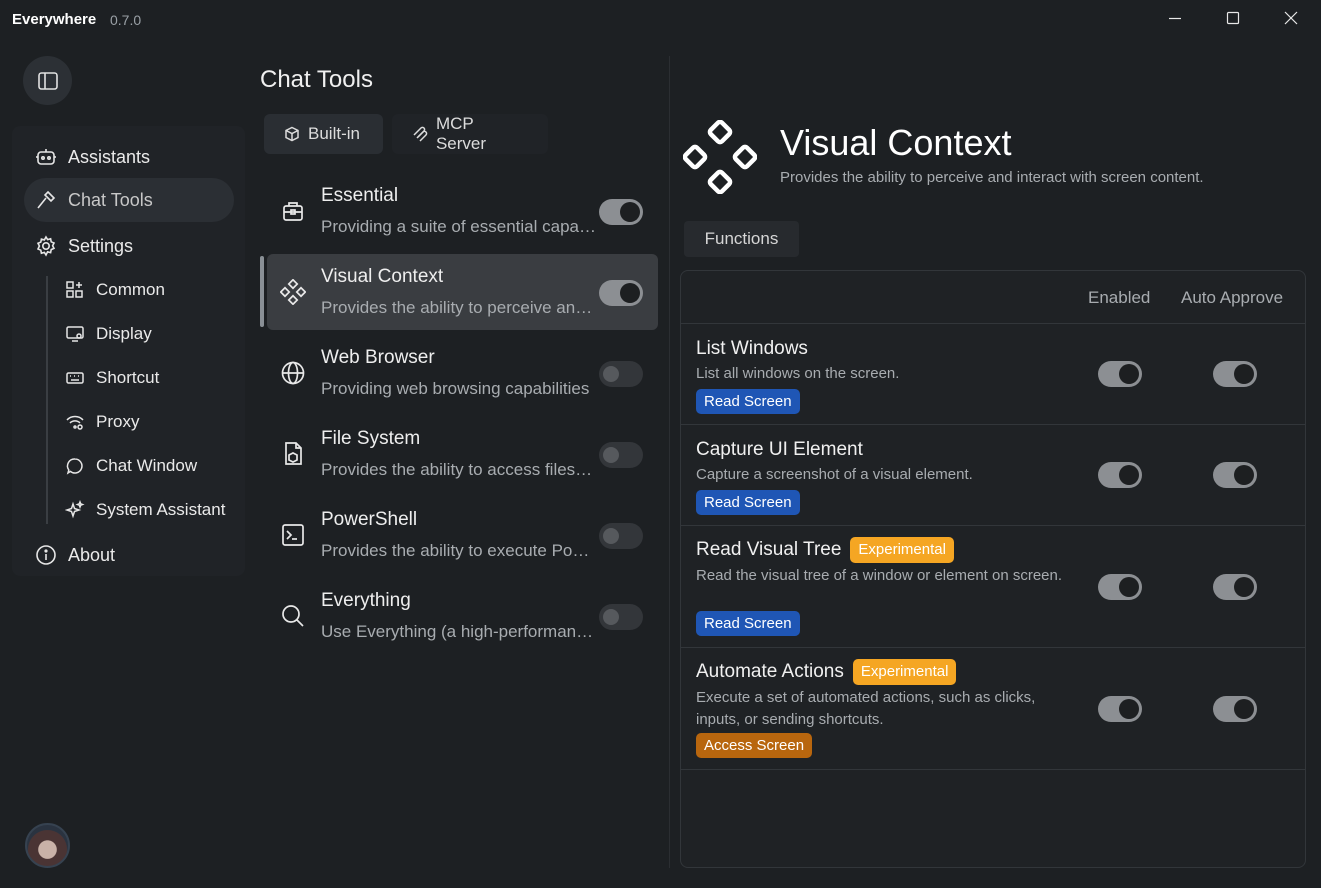 The width and height of the screenshot is (1321, 888). Describe the element at coordinates (293, 211) in the screenshot. I see `toolbox-icon` at that location.